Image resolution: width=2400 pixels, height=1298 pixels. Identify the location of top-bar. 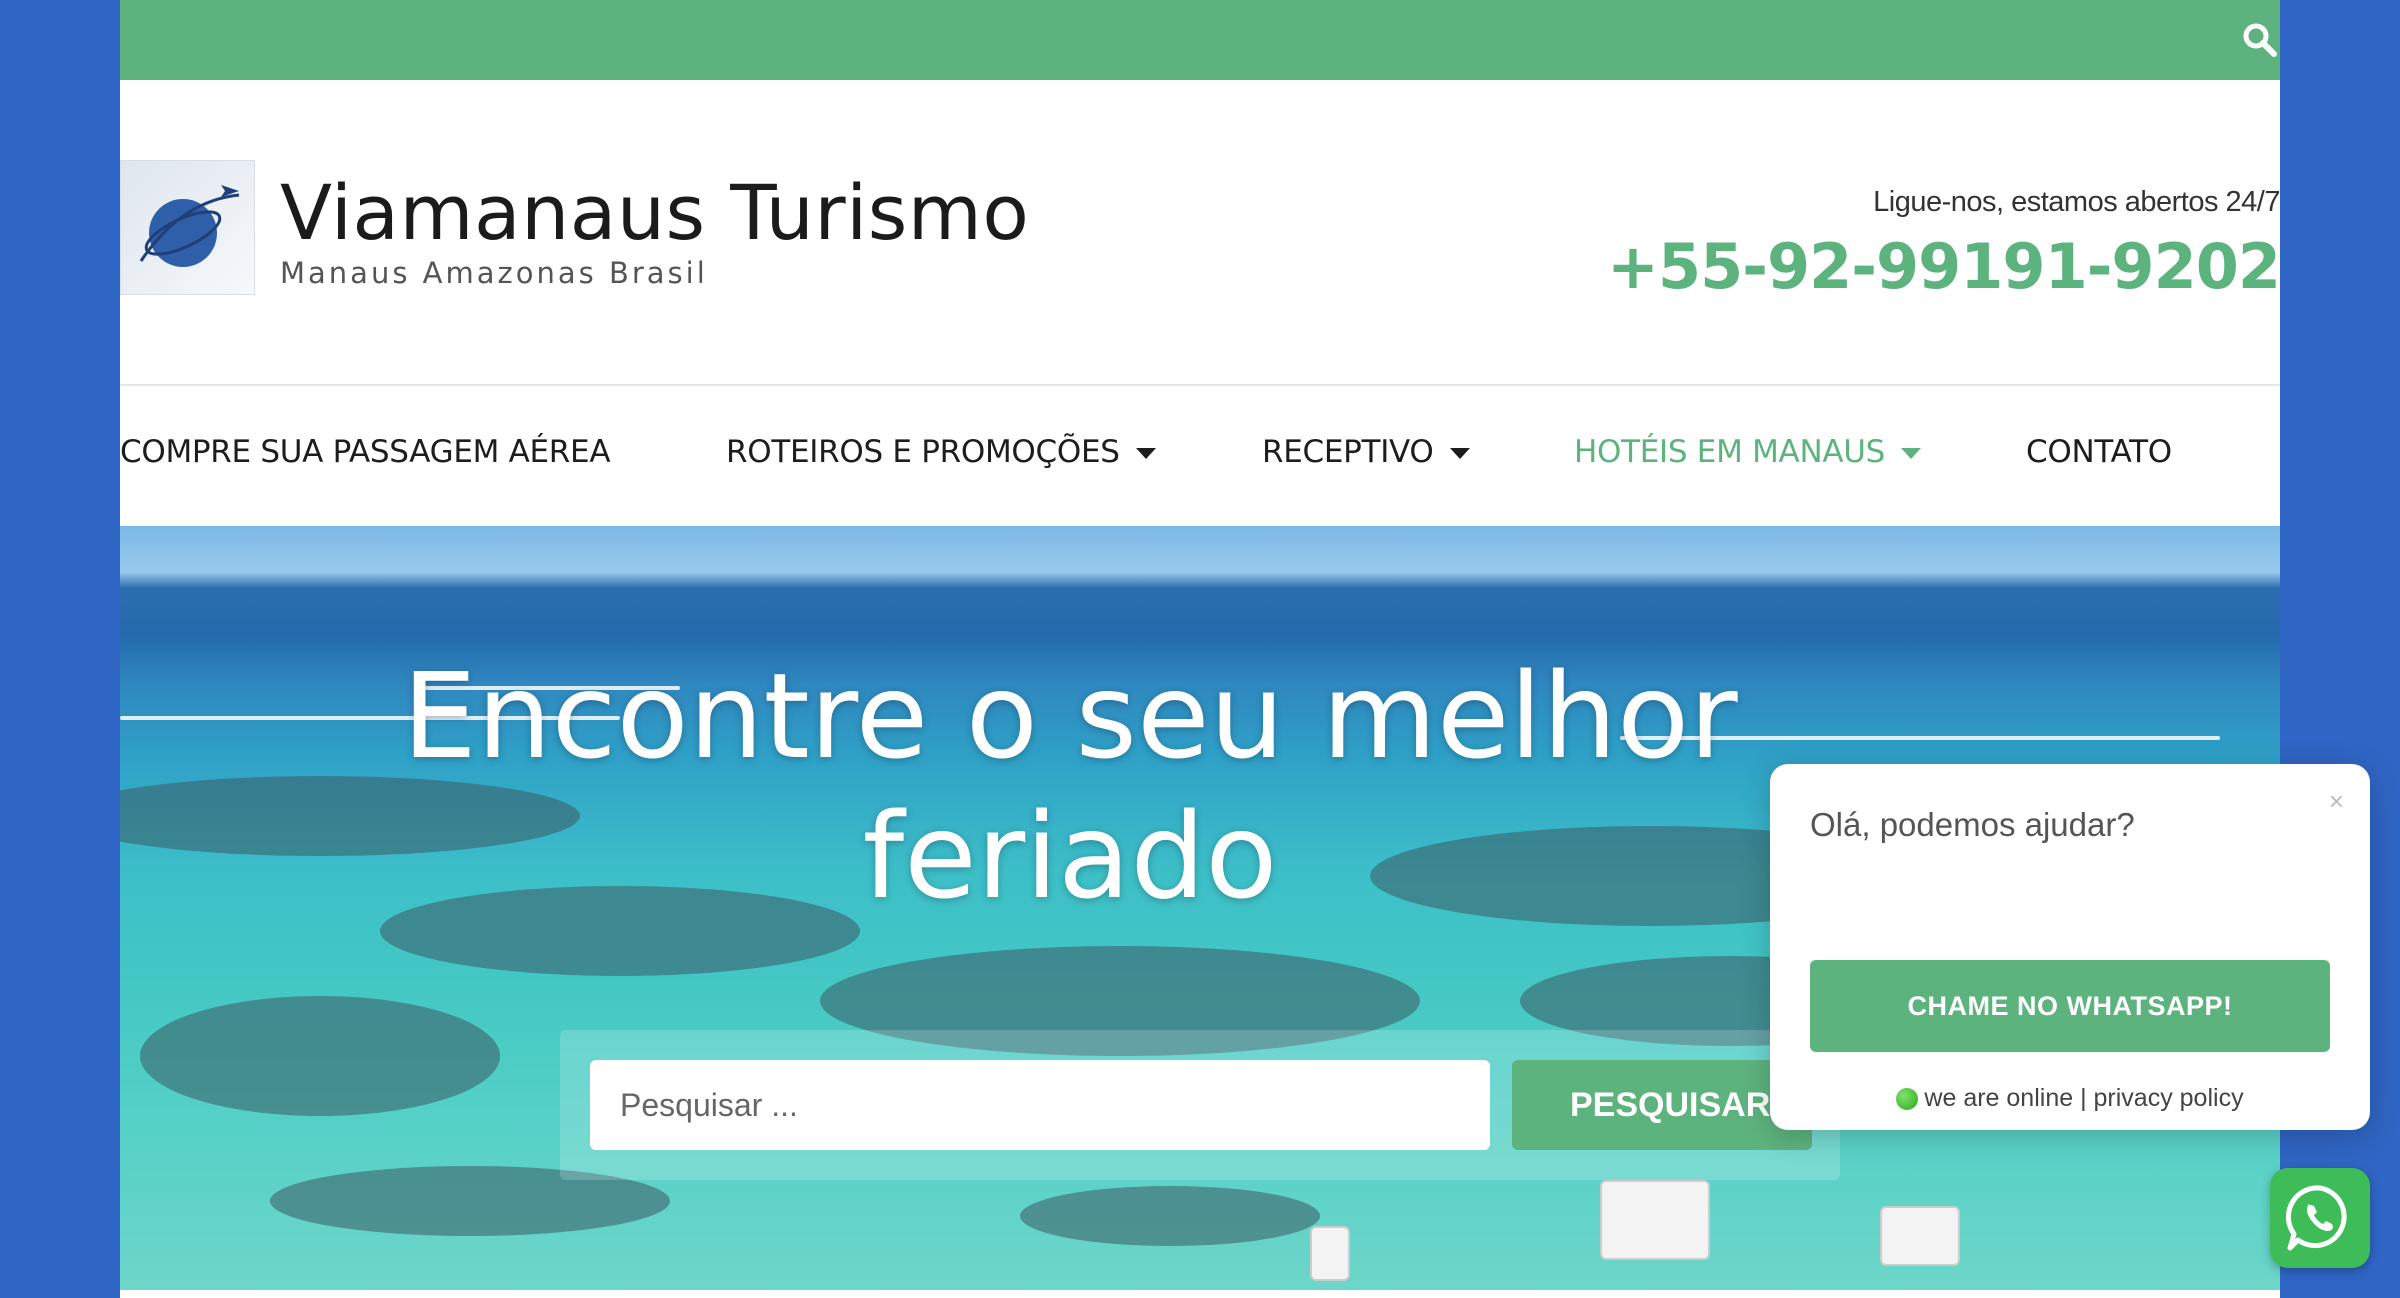
(1200, 40).